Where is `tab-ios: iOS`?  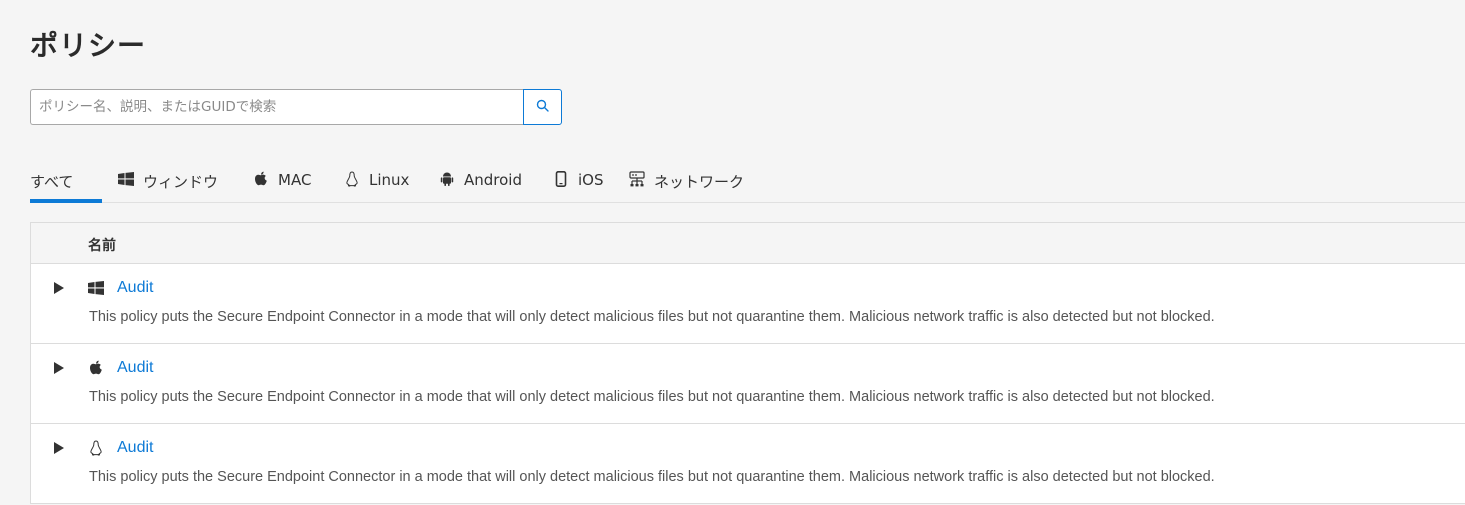 tab-ios: iOS is located at coordinates (578, 180).